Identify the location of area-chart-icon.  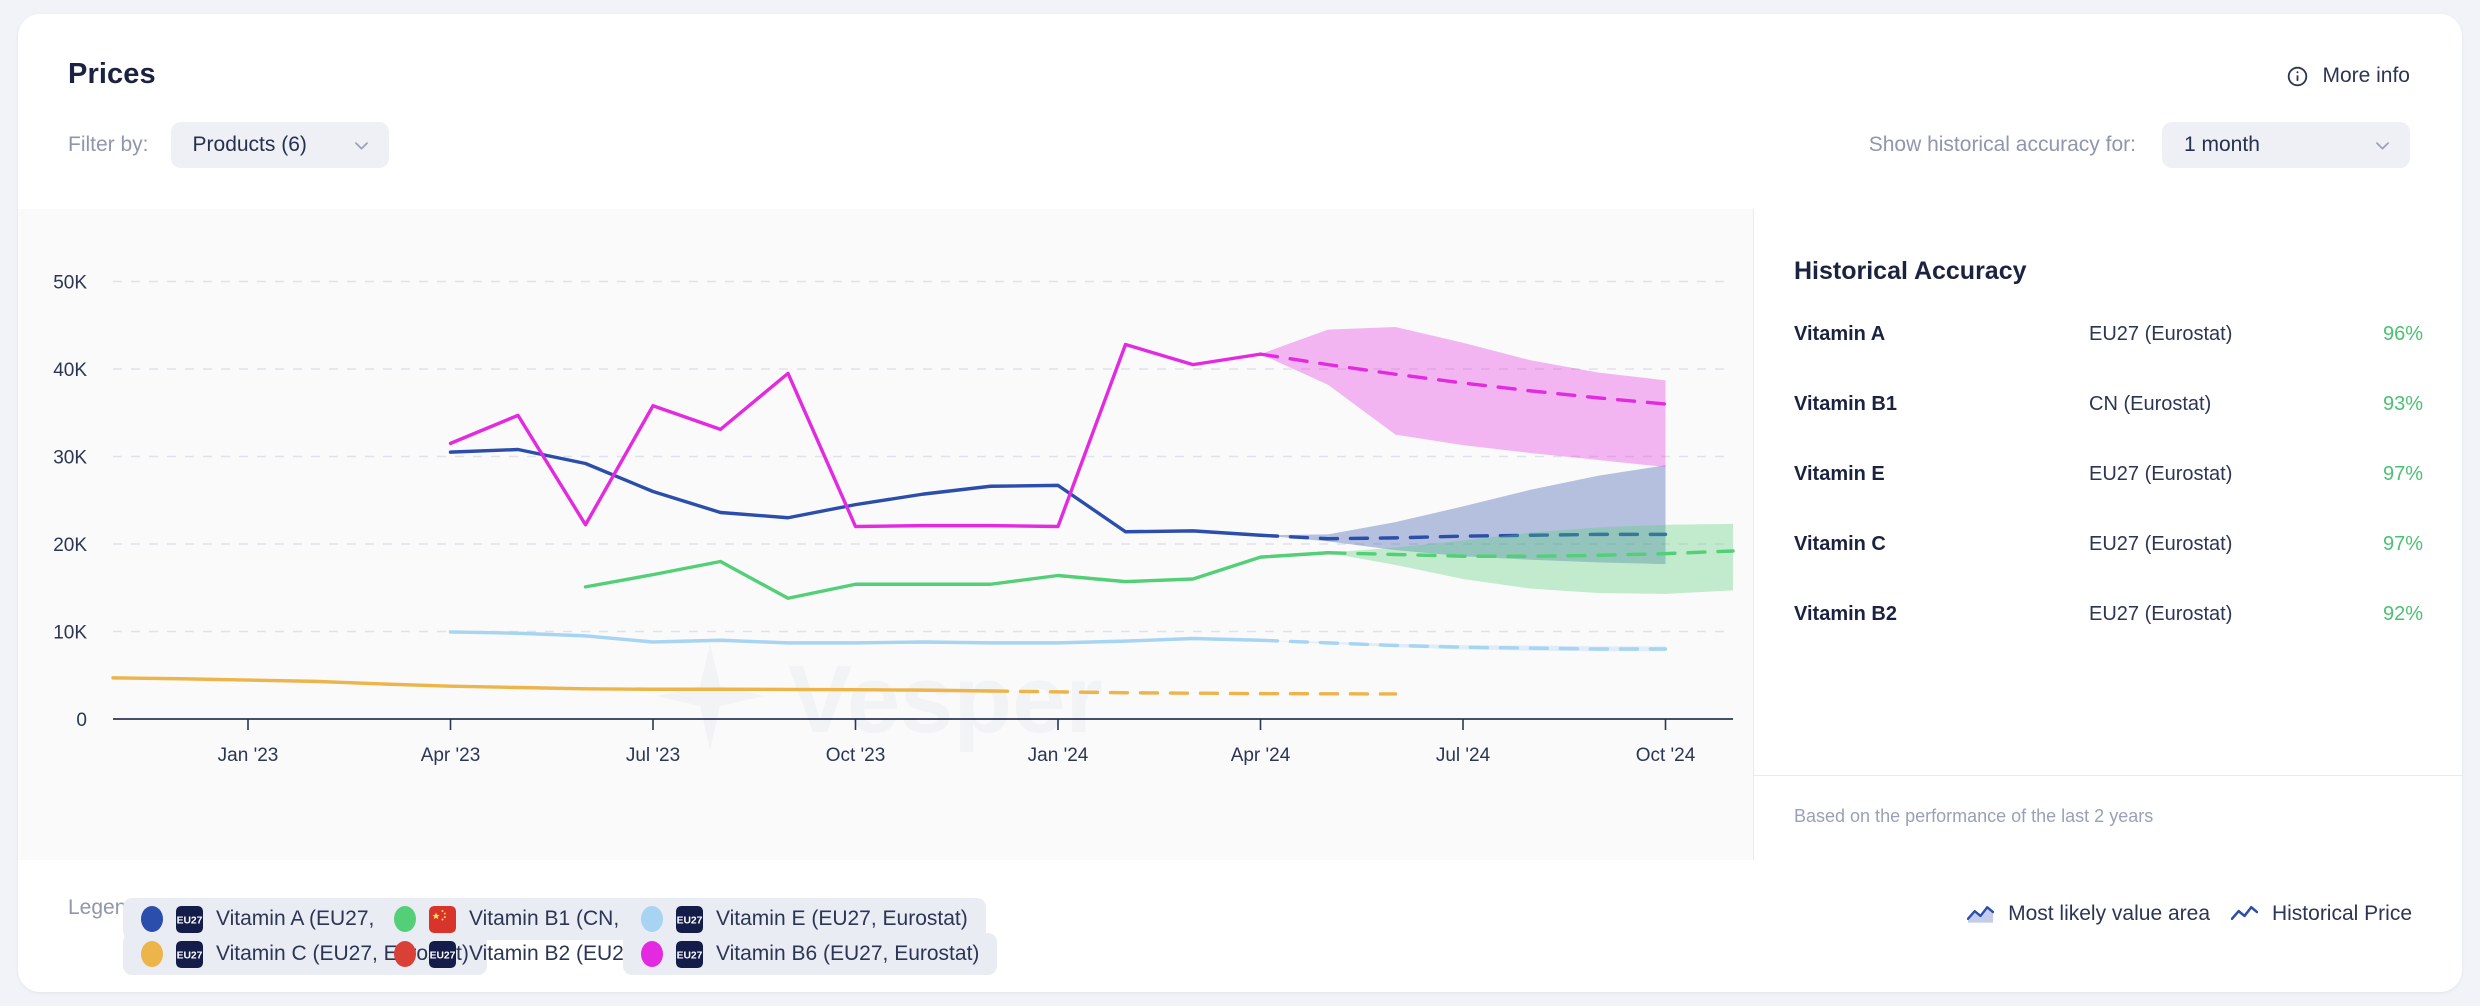
(1981, 914).